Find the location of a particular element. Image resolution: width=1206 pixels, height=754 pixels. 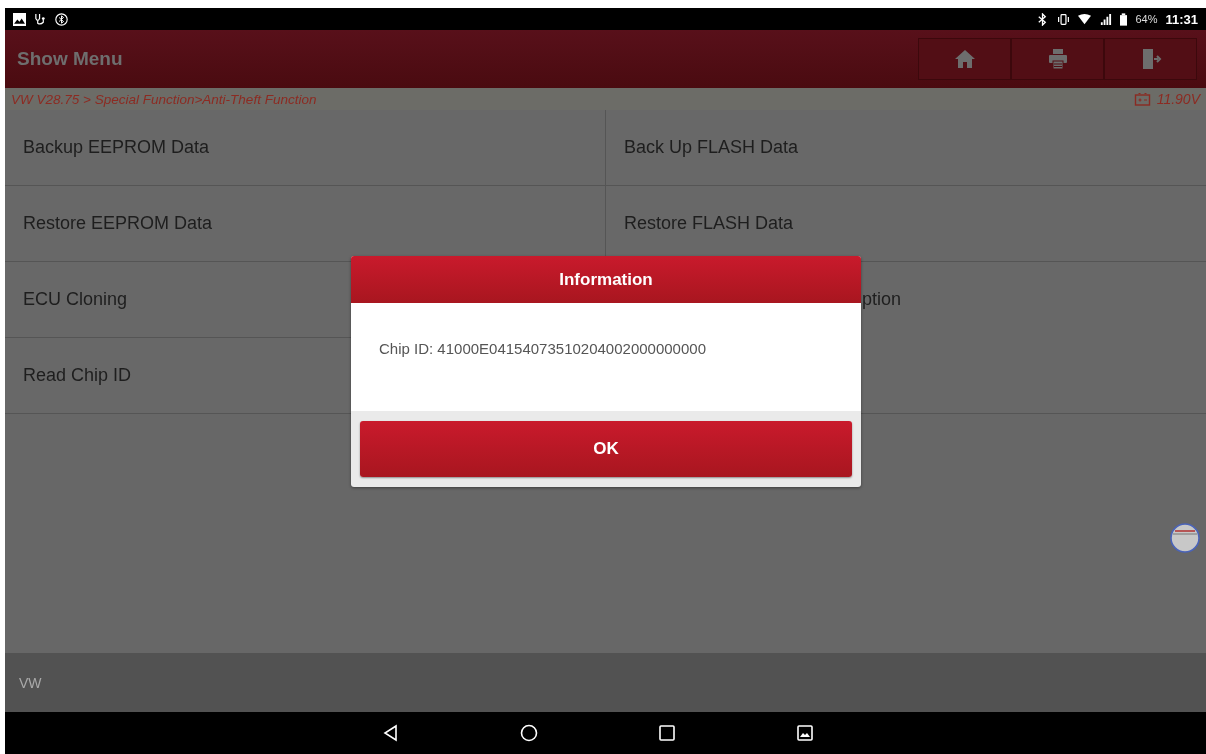

ok-button: OK is located at coordinates (606, 449).